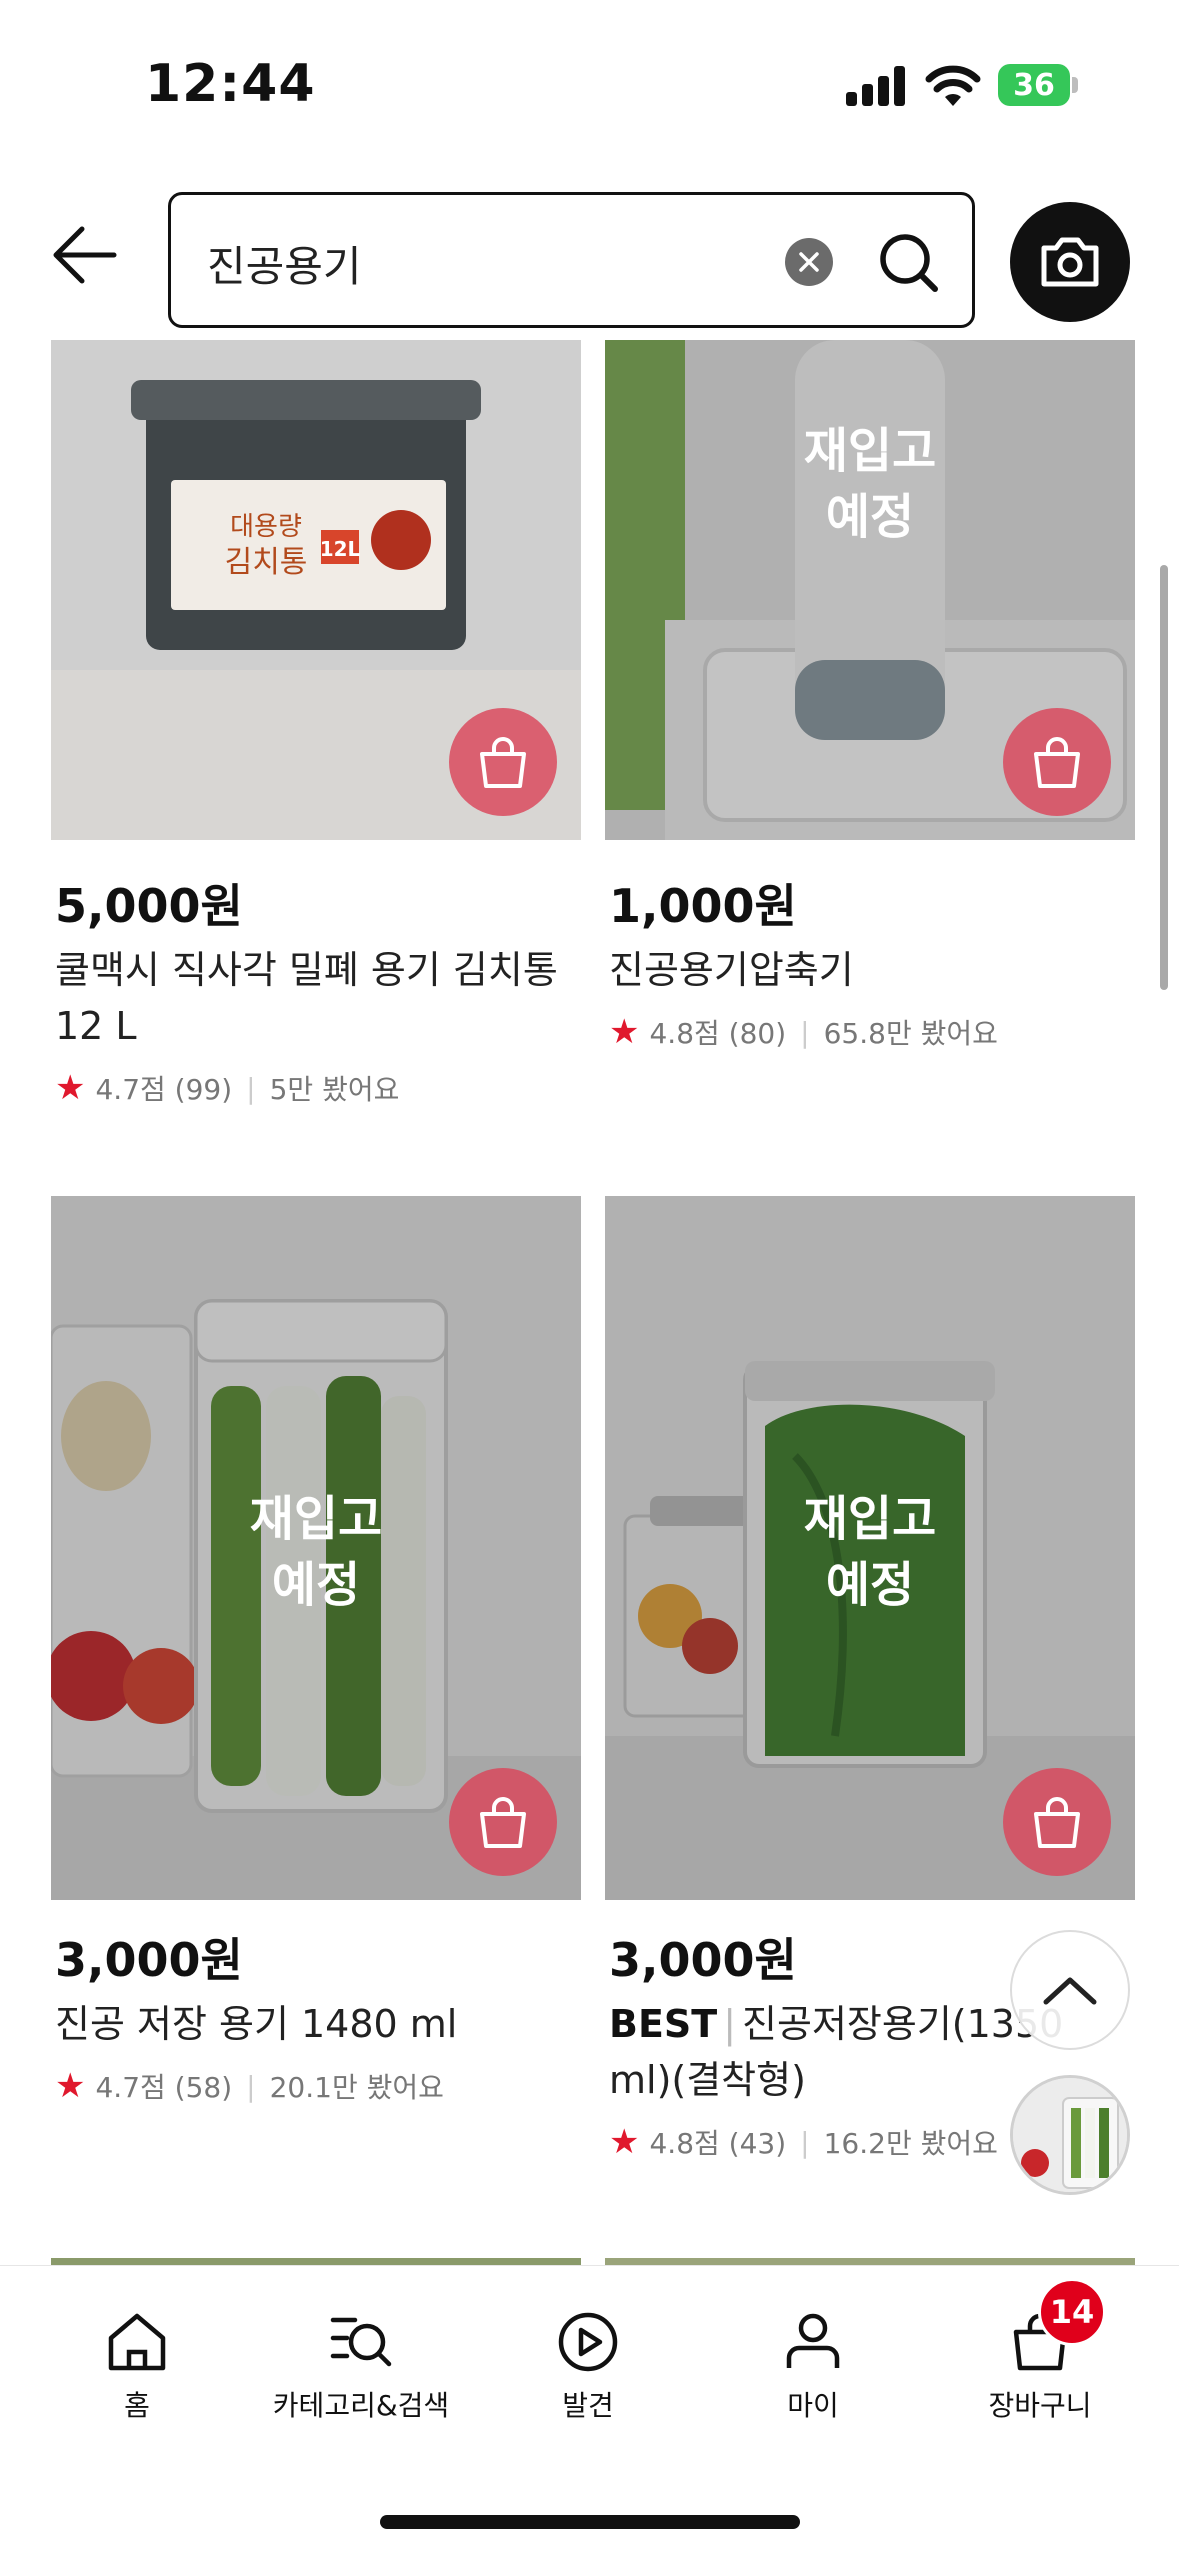  I want to click on camera-icon, so click(1070, 262).